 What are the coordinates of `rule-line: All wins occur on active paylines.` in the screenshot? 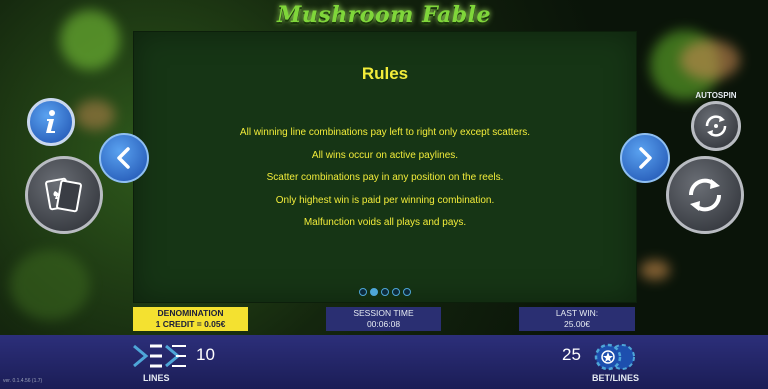 It's located at (385, 155).